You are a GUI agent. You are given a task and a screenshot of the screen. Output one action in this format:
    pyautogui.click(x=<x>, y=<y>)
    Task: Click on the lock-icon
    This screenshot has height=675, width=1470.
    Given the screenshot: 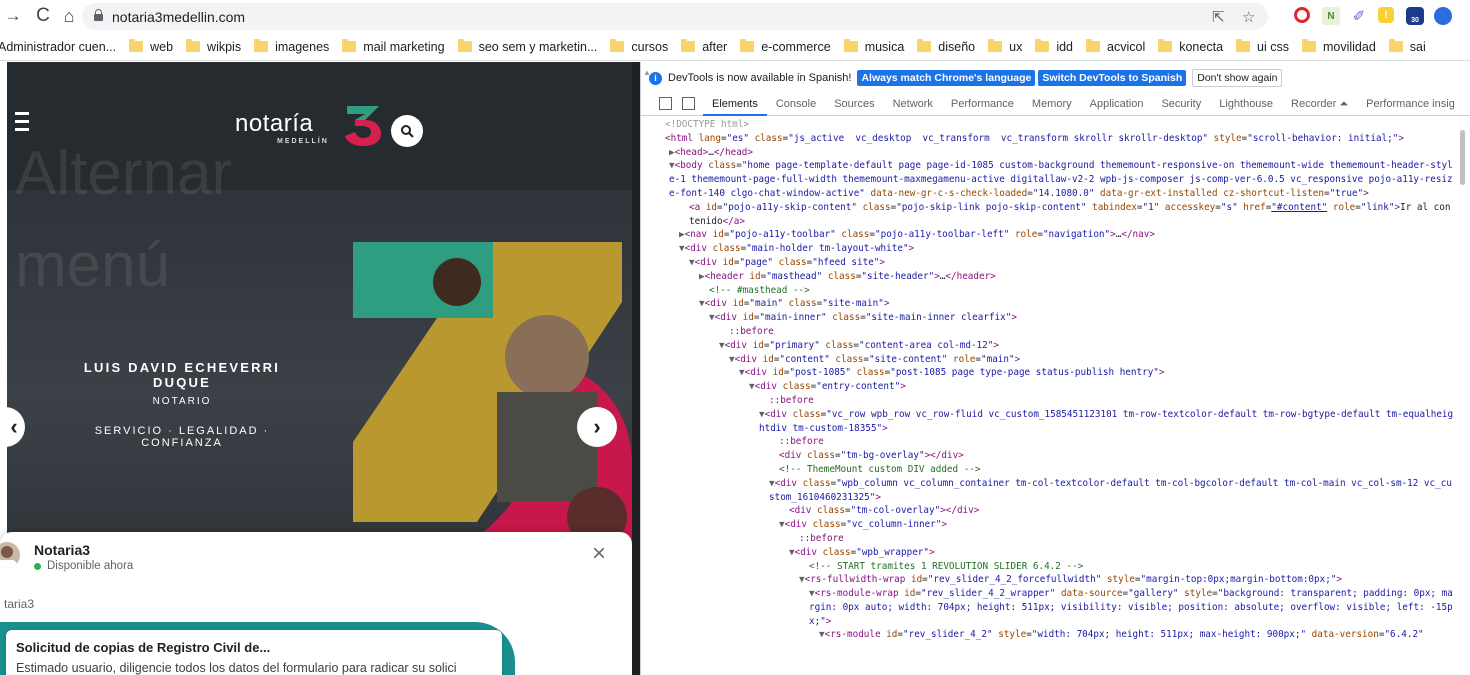 What is the action you would take?
    pyautogui.click(x=98, y=15)
    